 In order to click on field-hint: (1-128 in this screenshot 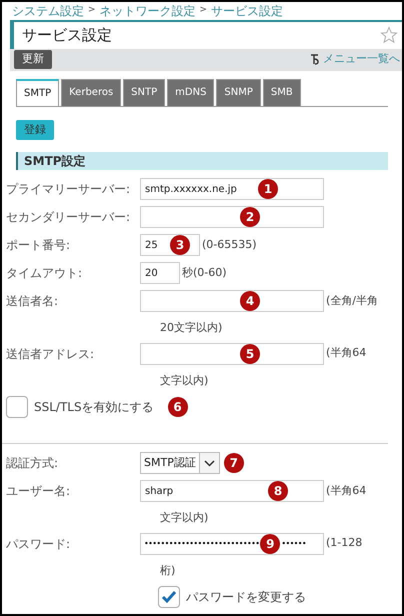, I will do `click(344, 543)`.